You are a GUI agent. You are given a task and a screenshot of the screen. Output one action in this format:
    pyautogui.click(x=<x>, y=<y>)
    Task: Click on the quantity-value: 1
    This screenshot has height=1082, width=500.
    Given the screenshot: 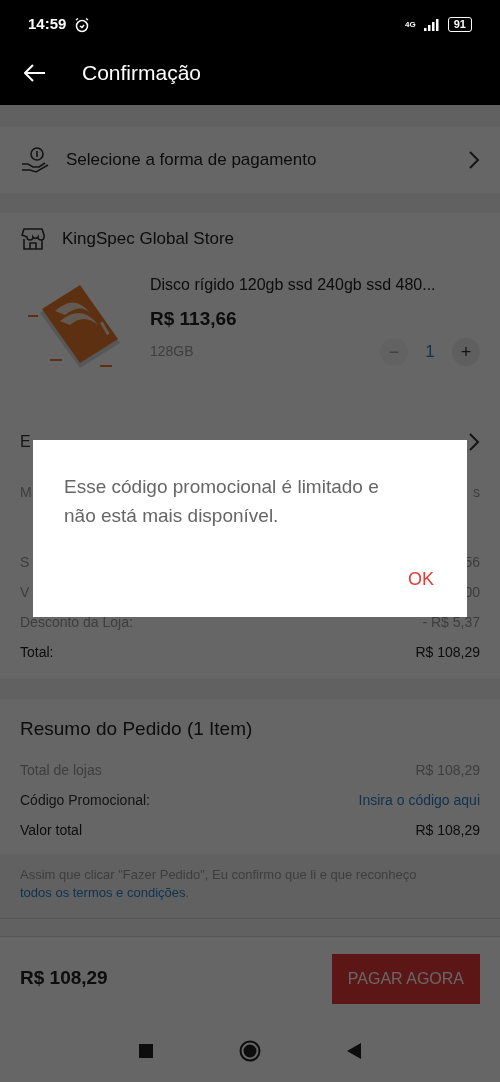 What is the action you would take?
    pyautogui.click(x=430, y=351)
    